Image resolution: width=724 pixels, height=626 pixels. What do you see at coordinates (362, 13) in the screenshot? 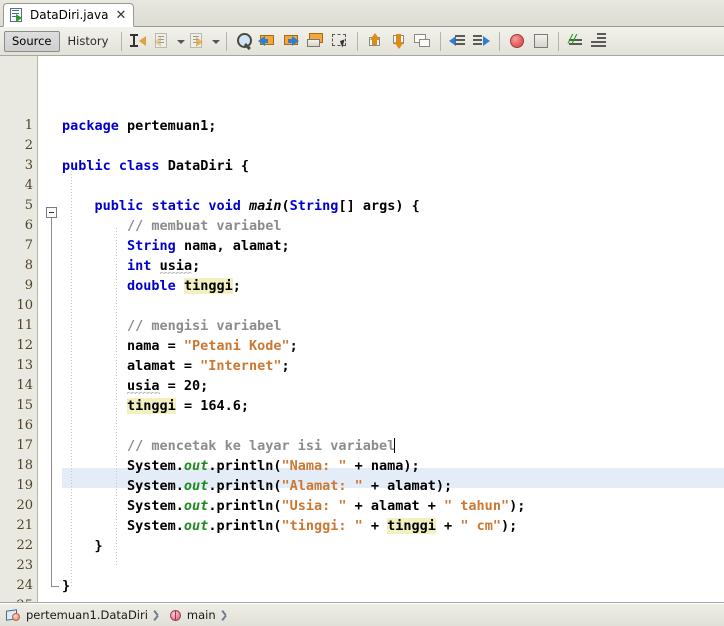
I see `editor-tab-bar: DataDiri.java ✕` at bounding box center [362, 13].